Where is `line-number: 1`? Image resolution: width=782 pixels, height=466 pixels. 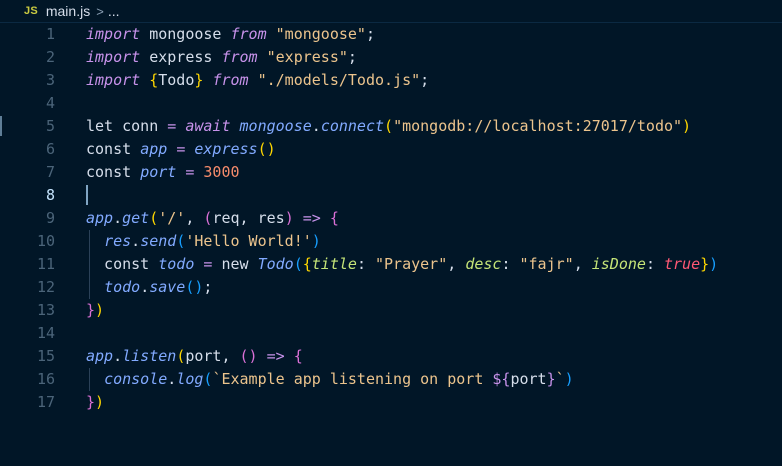
line-number: 1 is located at coordinates (50, 34).